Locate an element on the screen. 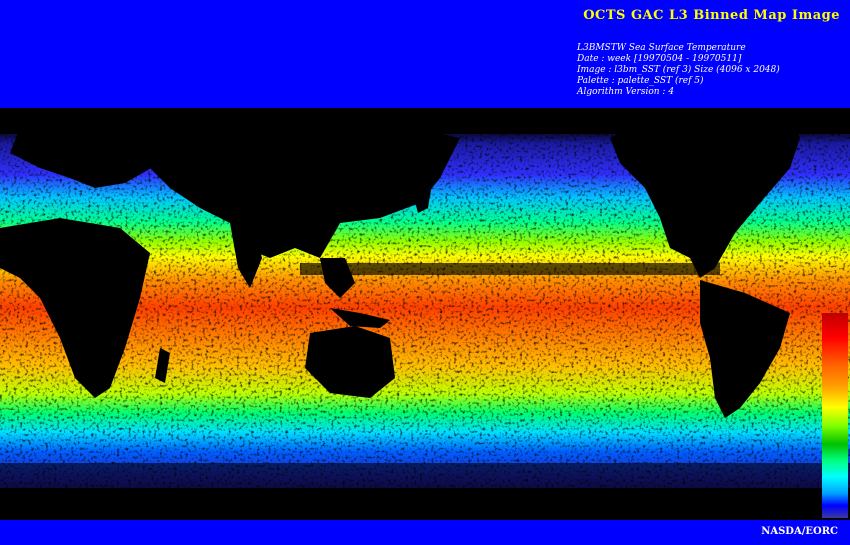 The image size is (850, 545). credit-label: NASDA/EORC is located at coordinates (799, 531).